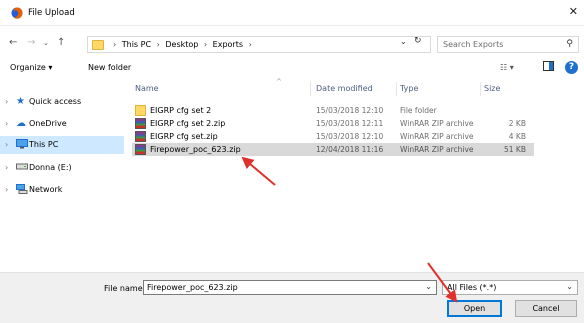  I want to click on file-name: EIGRP cfg set 2, so click(181, 110).